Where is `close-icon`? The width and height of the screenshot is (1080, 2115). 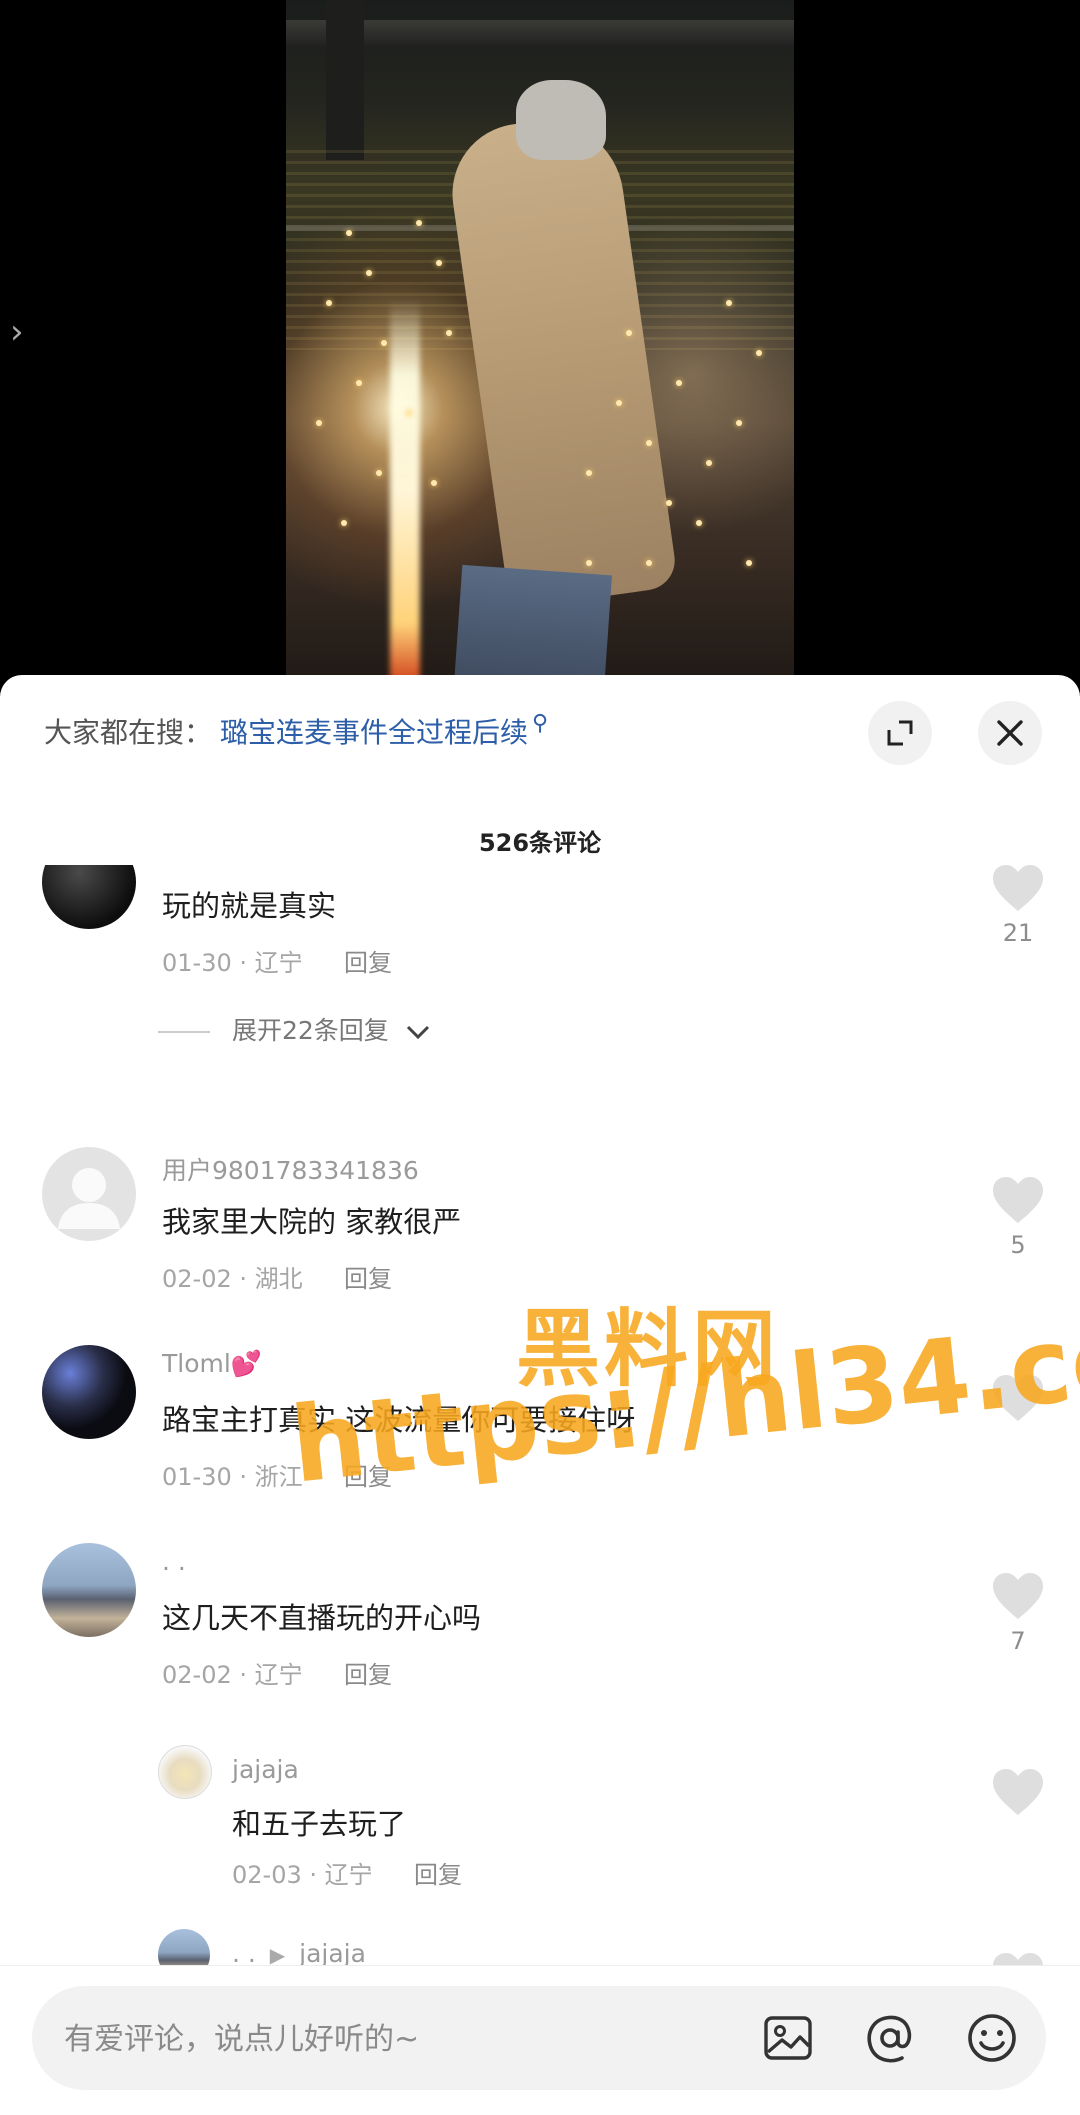 close-icon is located at coordinates (1010, 733).